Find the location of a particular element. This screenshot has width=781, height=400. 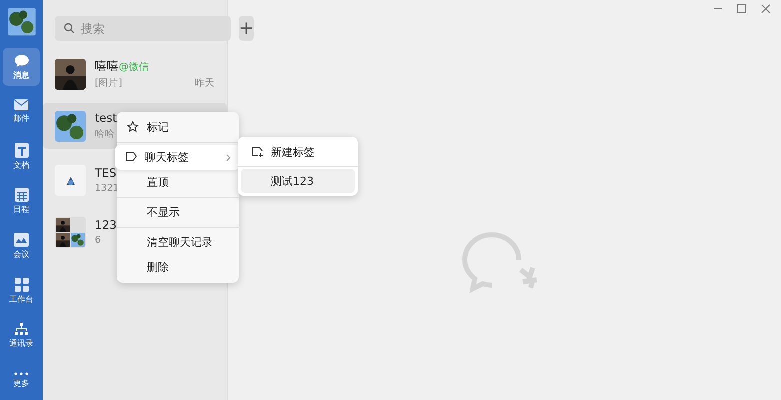

contact-name: TES is located at coordinates (106, 173).